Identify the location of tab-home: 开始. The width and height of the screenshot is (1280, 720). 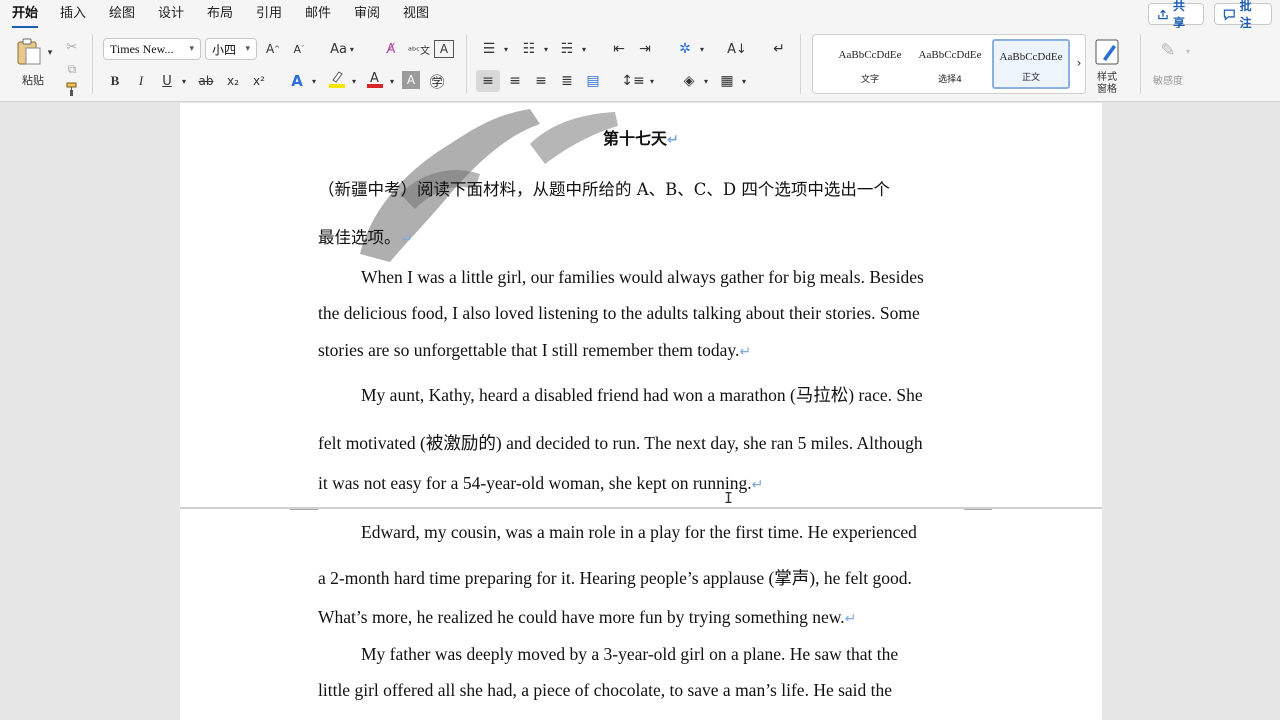
(25, 17).